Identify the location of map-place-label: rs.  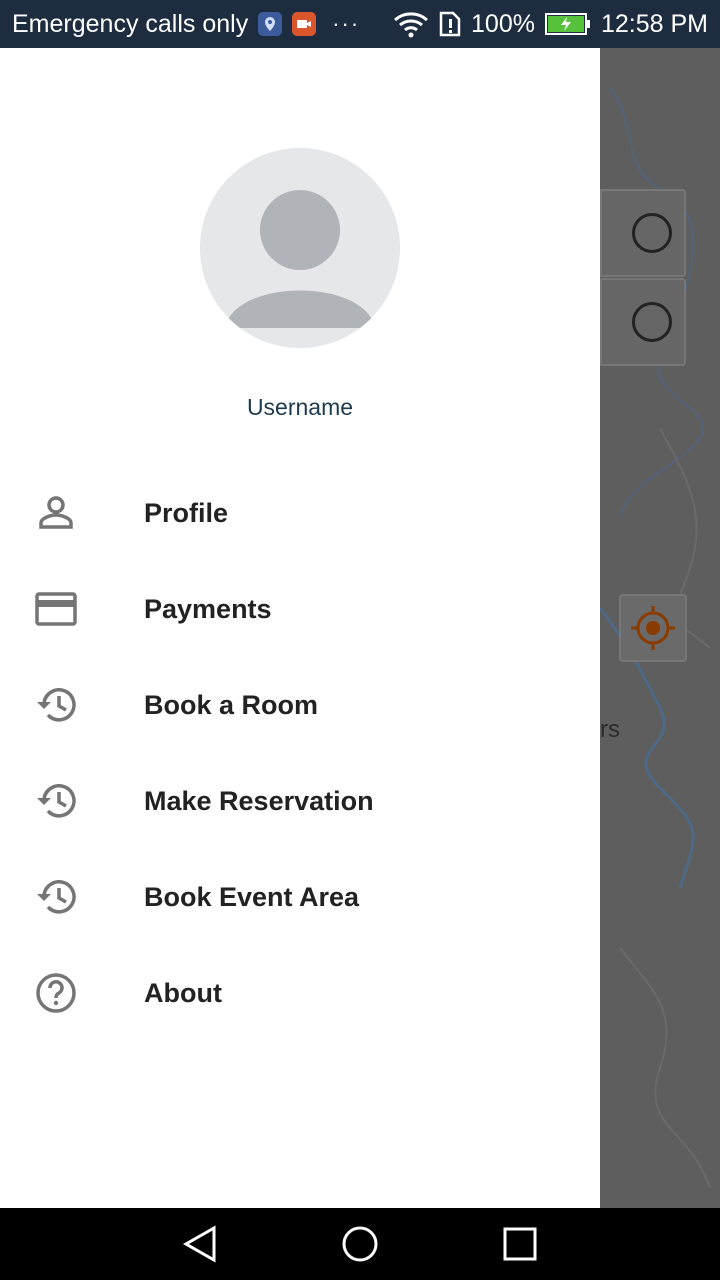
(610, 729).